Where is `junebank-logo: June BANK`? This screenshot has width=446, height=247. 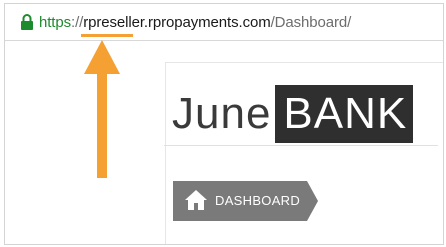
junebank-logo: June BANK is located at coordinates (293, 114).